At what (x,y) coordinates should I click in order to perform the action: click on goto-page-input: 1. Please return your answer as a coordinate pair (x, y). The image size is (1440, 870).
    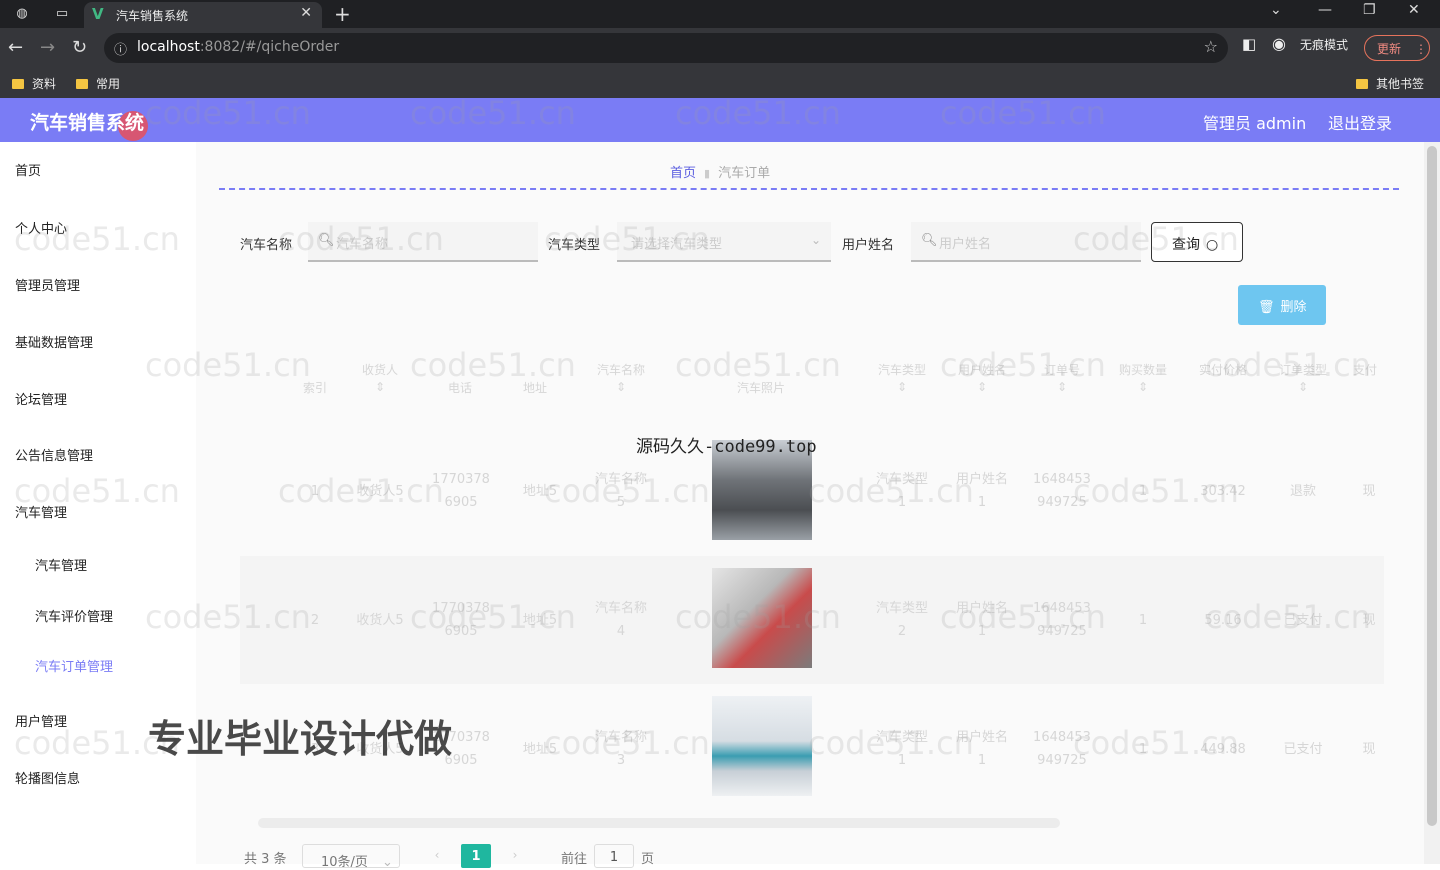
    Looking at the image, I should click on (614, 856).